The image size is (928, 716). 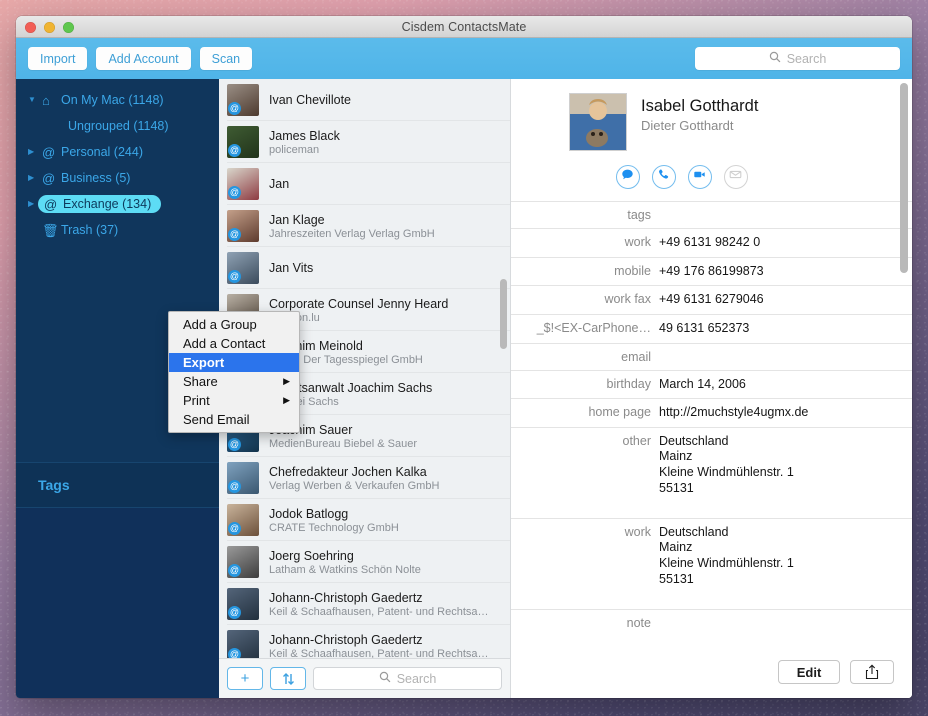 I want to click on window-titlebar: Cisdem ContactsMate, so click(x=464, y=27).